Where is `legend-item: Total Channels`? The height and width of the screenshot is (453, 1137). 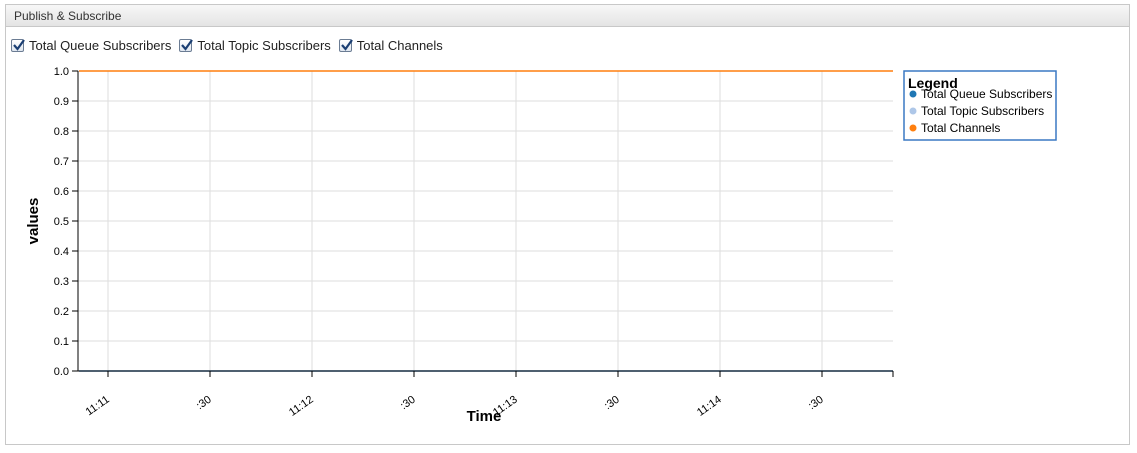 legend-item: Total Channels is located at coordinates (960, 128).